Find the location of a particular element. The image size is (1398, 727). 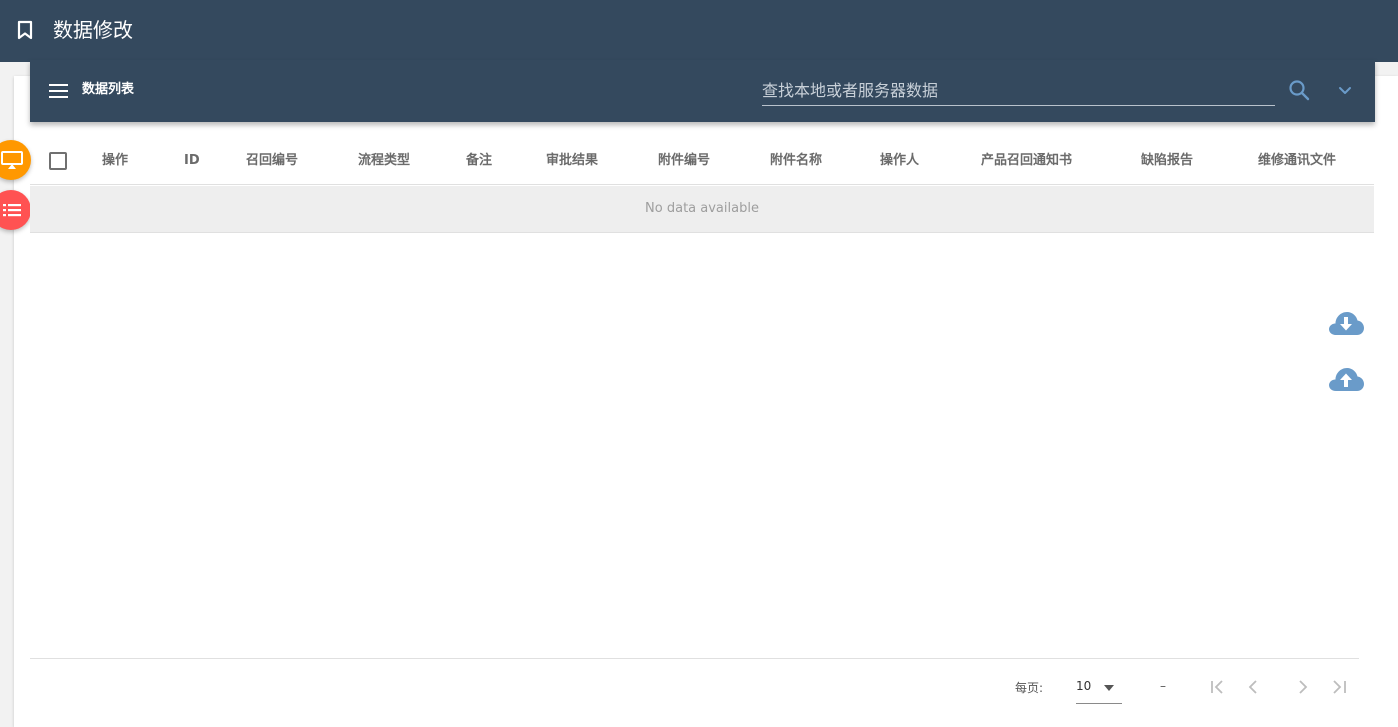

per-page-value: 10 is located at coordinates (1084, 686).